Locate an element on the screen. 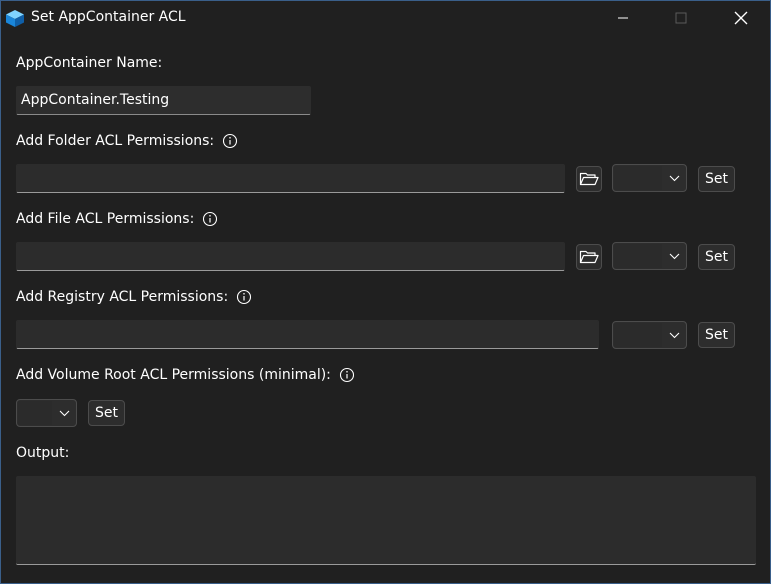  maximize-button is located at coordinates (681, 17).